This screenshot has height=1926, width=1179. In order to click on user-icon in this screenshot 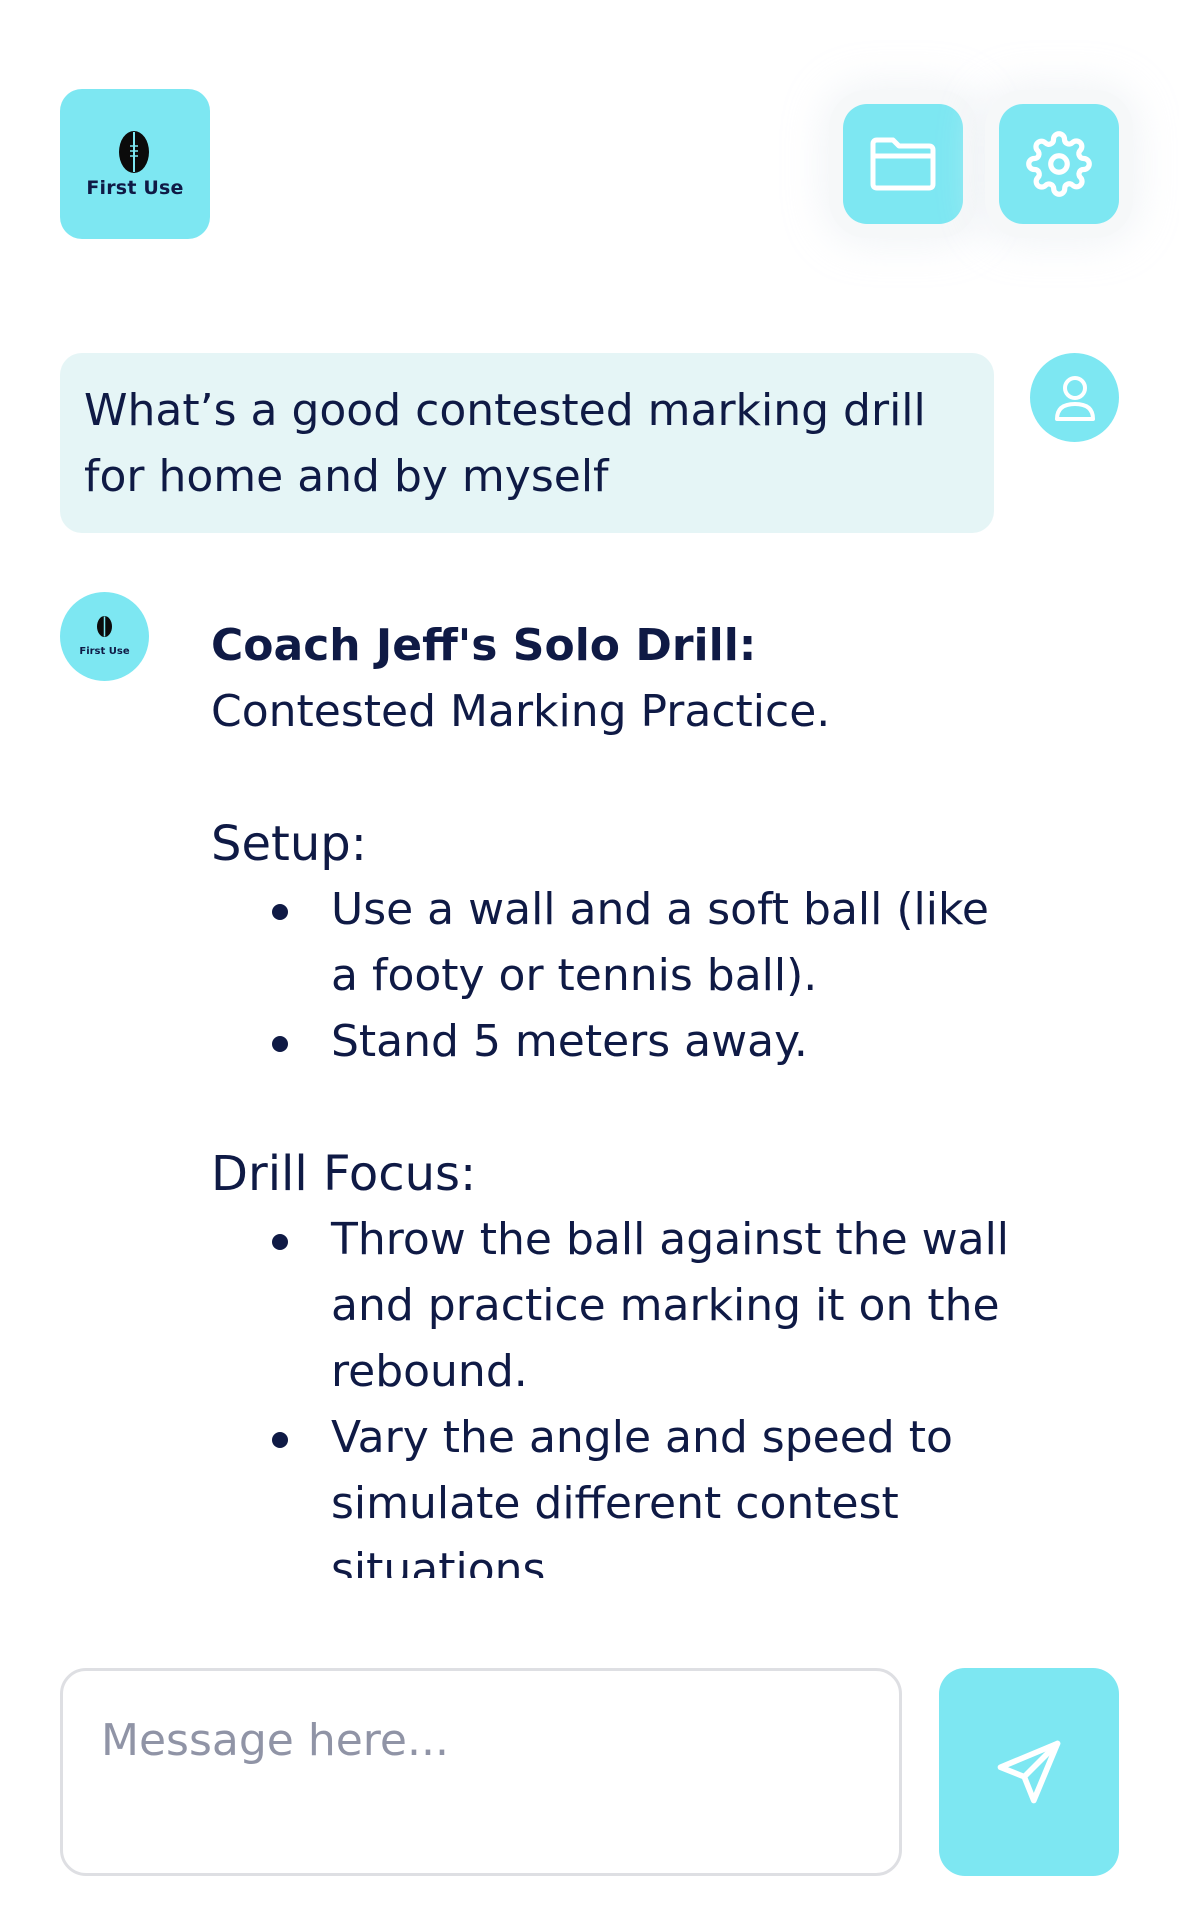, I will do `click(1074, 398)`.